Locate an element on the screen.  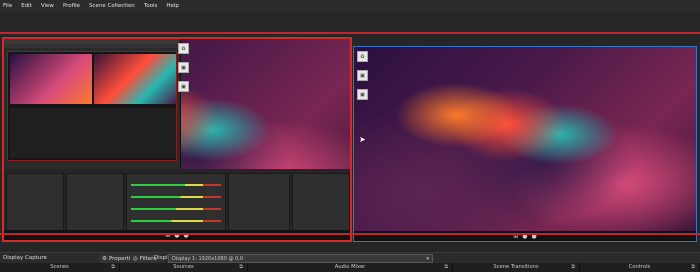
menu-tools: Tools is located at coordinates (151, 6).